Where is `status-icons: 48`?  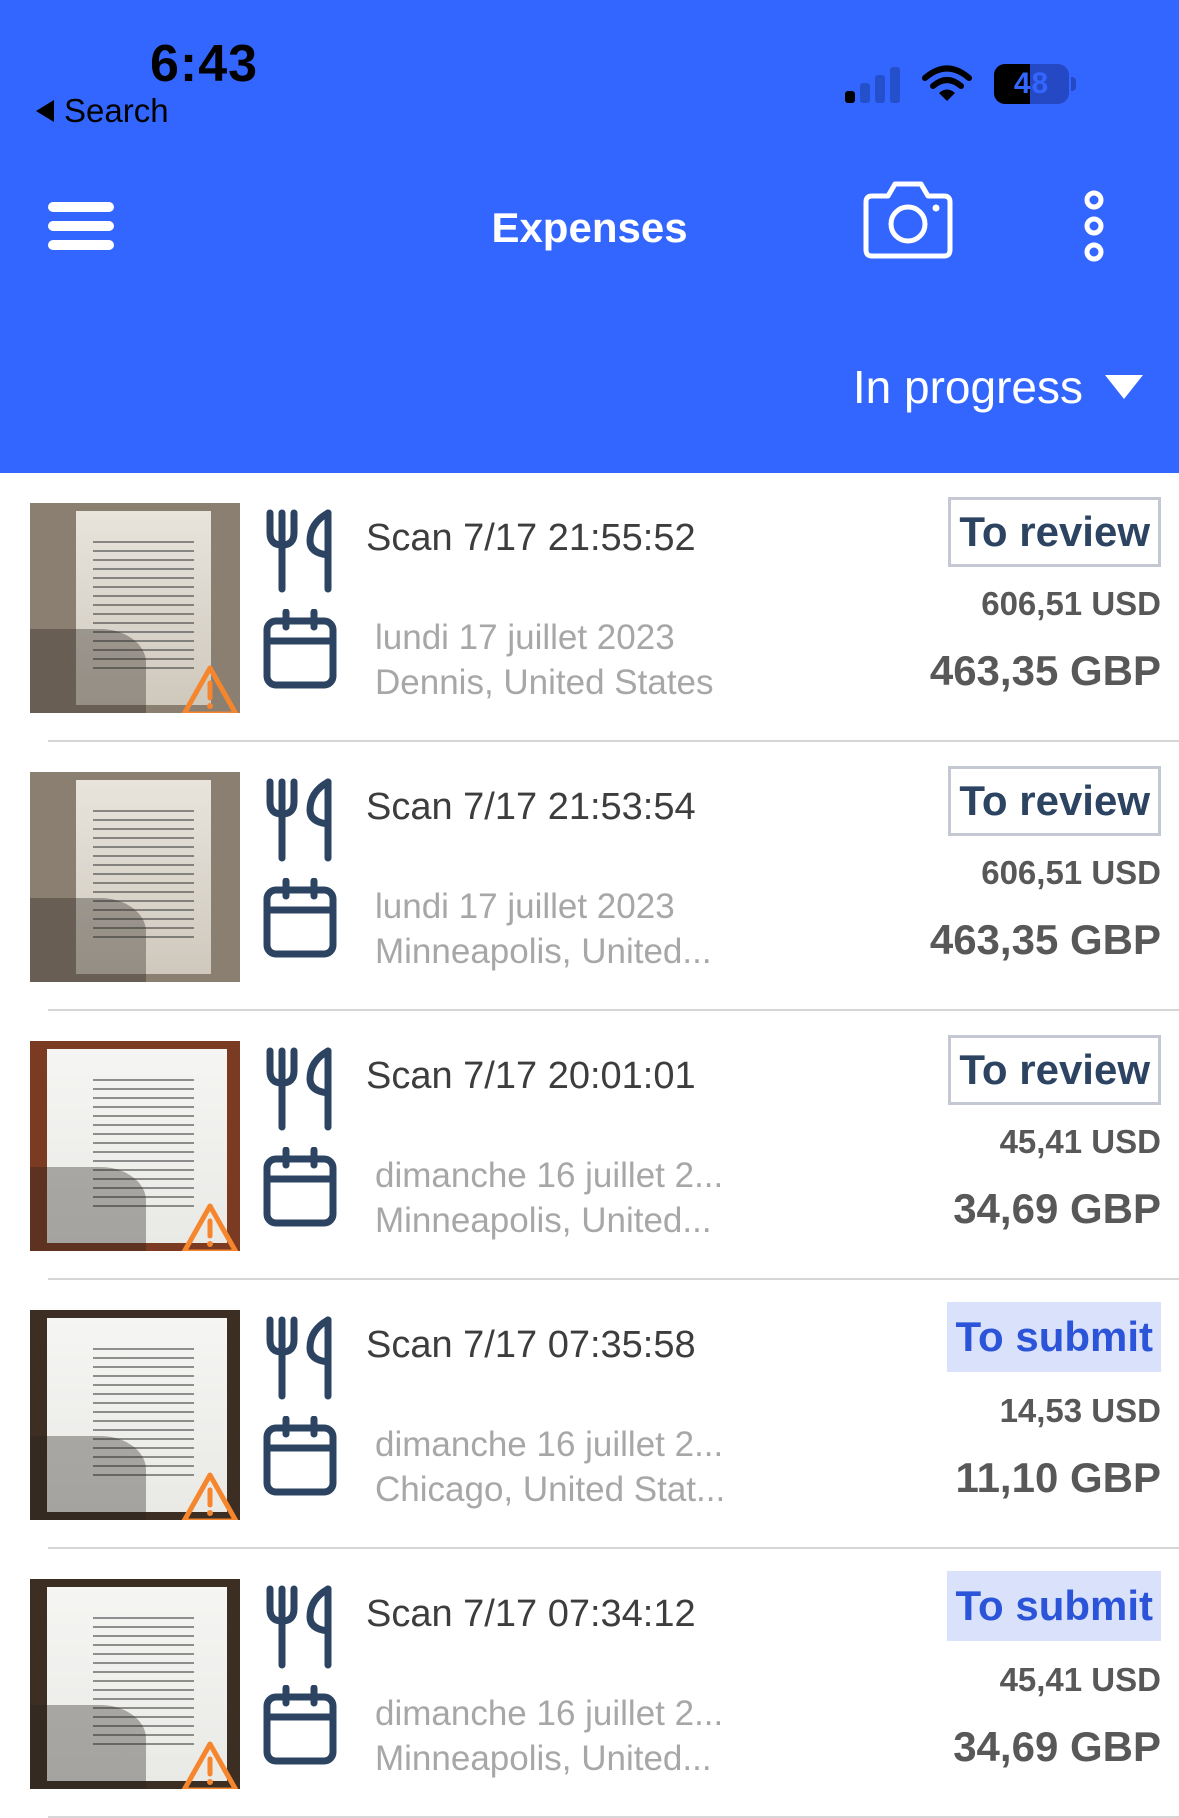 status-icons: 48 is located at coordinates (960, 84).